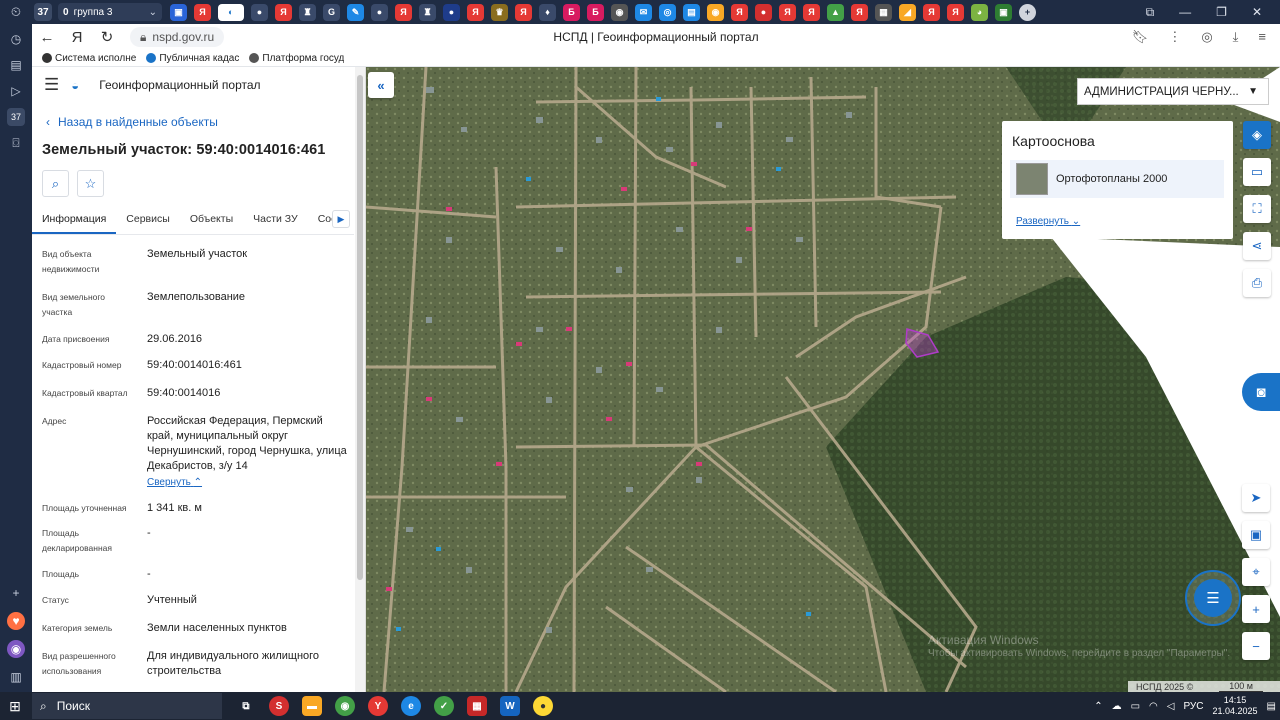  I want to click on bookmark-item: Система исполне, so click(89, 58).